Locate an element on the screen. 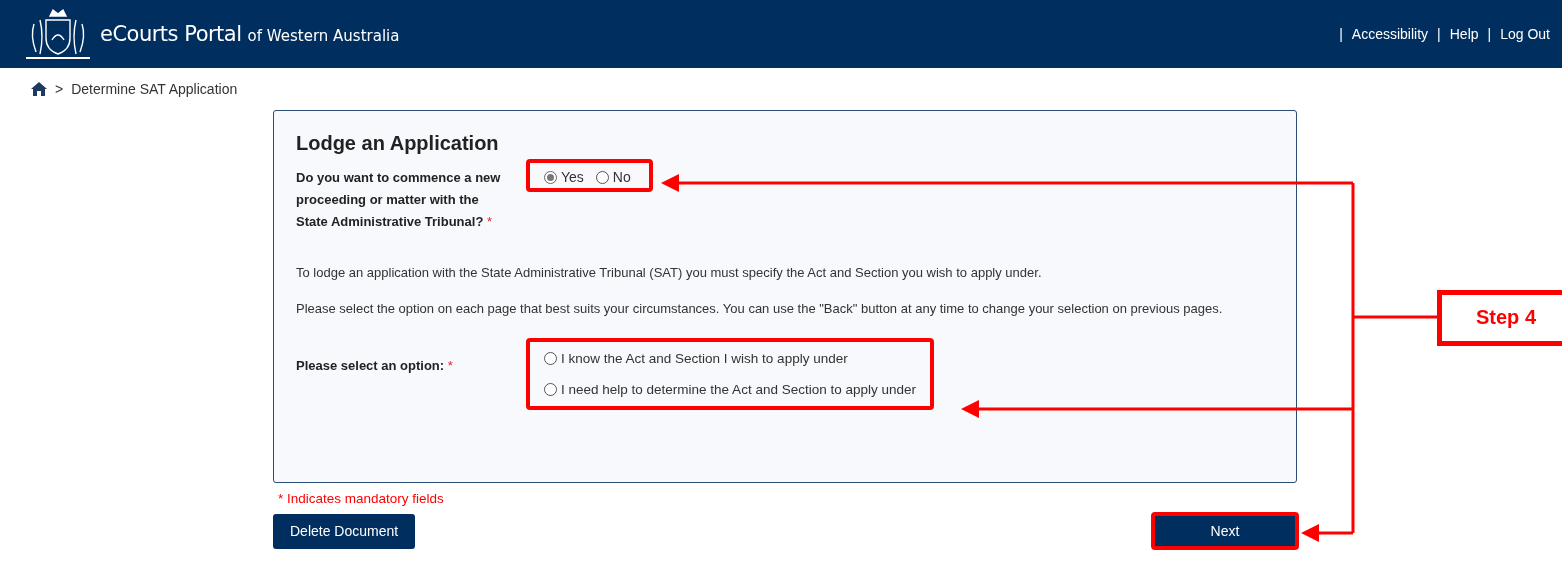  question-label: Please select an option: * is located at coordinates (375, 366).